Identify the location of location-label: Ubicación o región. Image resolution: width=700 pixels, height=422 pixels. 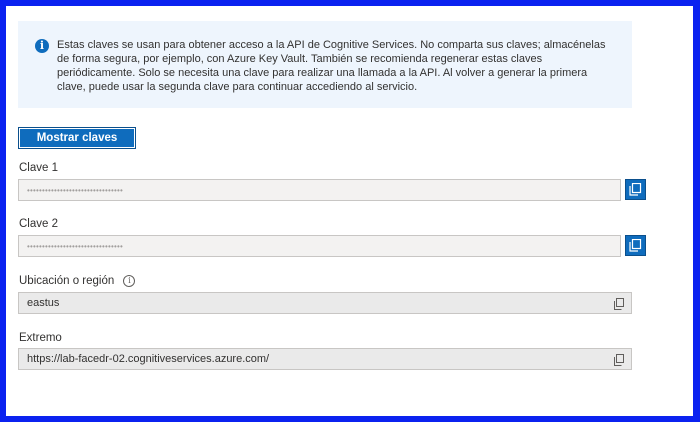
(67, 281).